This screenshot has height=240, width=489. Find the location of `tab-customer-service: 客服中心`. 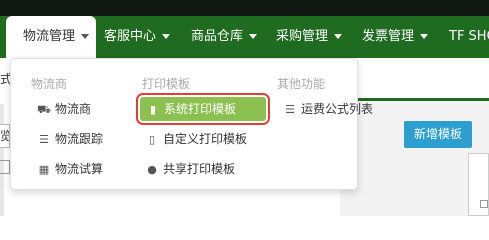

tab-customer-service: 客服中心 is located at coordinates (138, 37).